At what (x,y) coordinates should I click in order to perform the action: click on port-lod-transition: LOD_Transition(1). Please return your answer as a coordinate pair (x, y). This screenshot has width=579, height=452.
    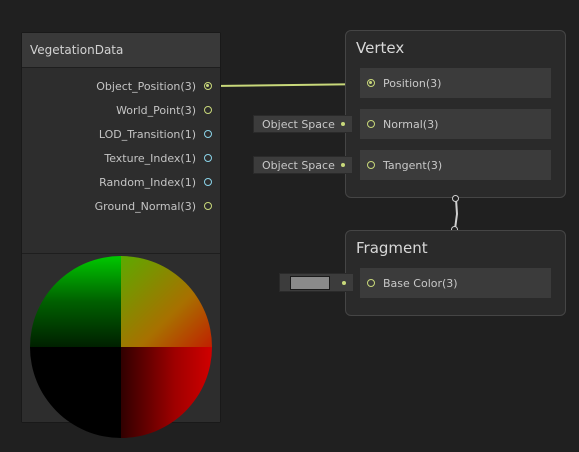
    Looking at the image, I should click on (121, 134).